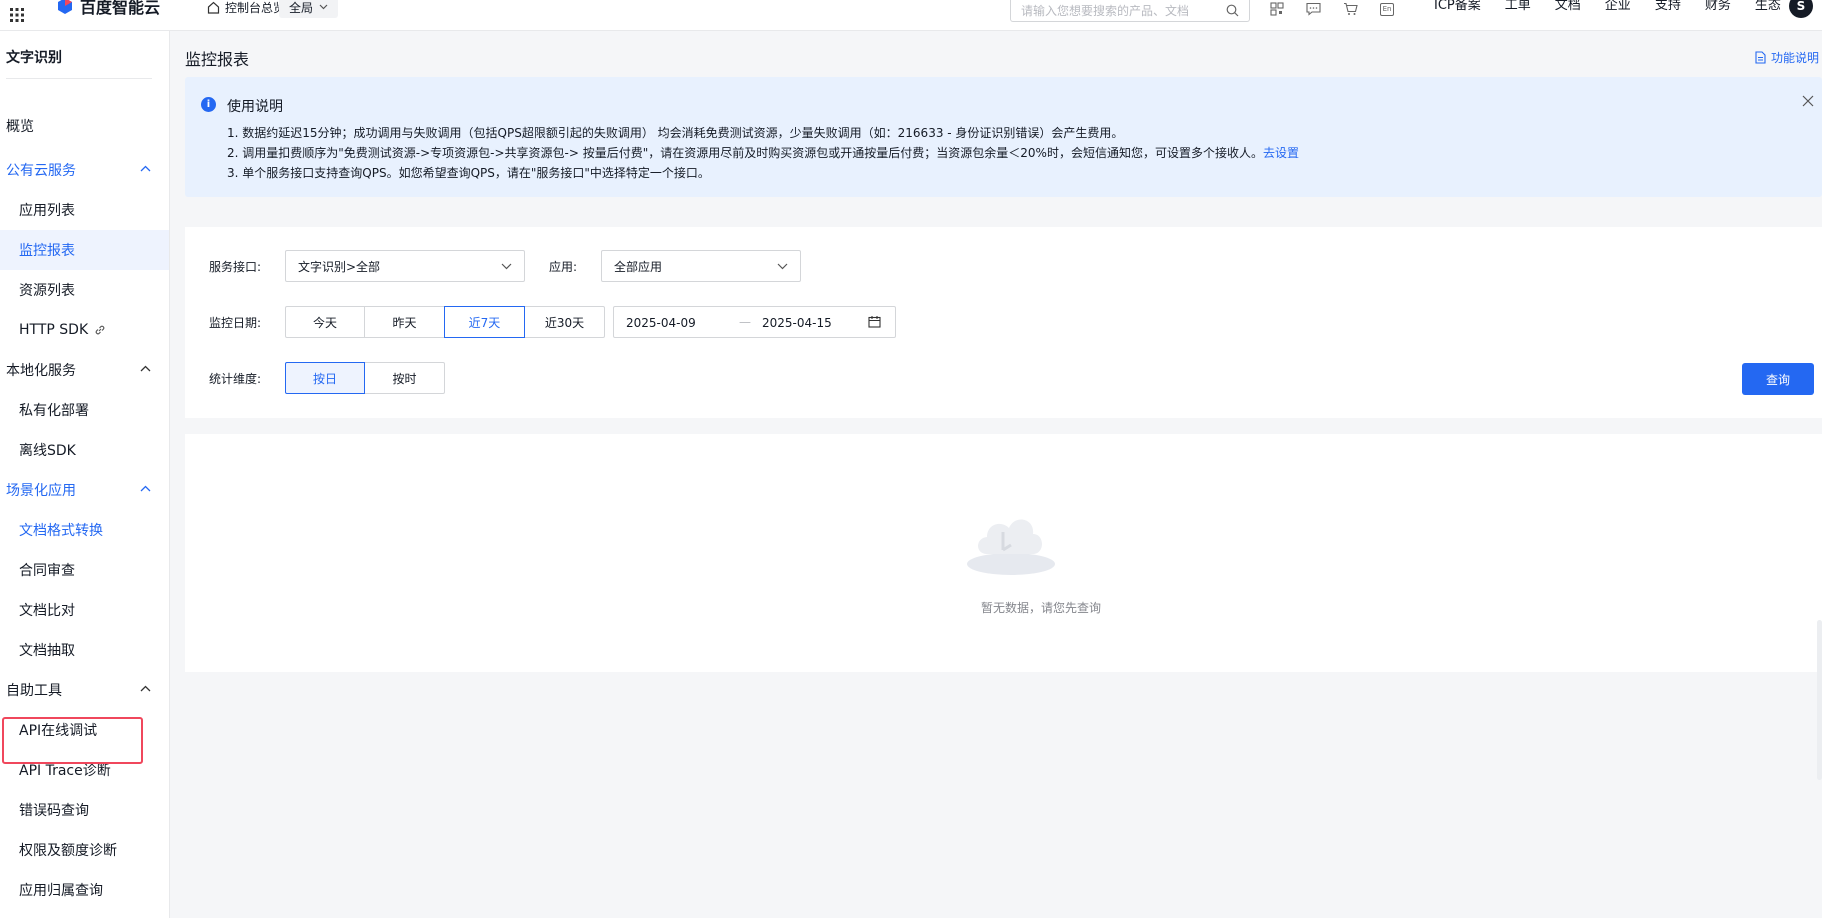  I want to click on home-icon, so click(213, 7).